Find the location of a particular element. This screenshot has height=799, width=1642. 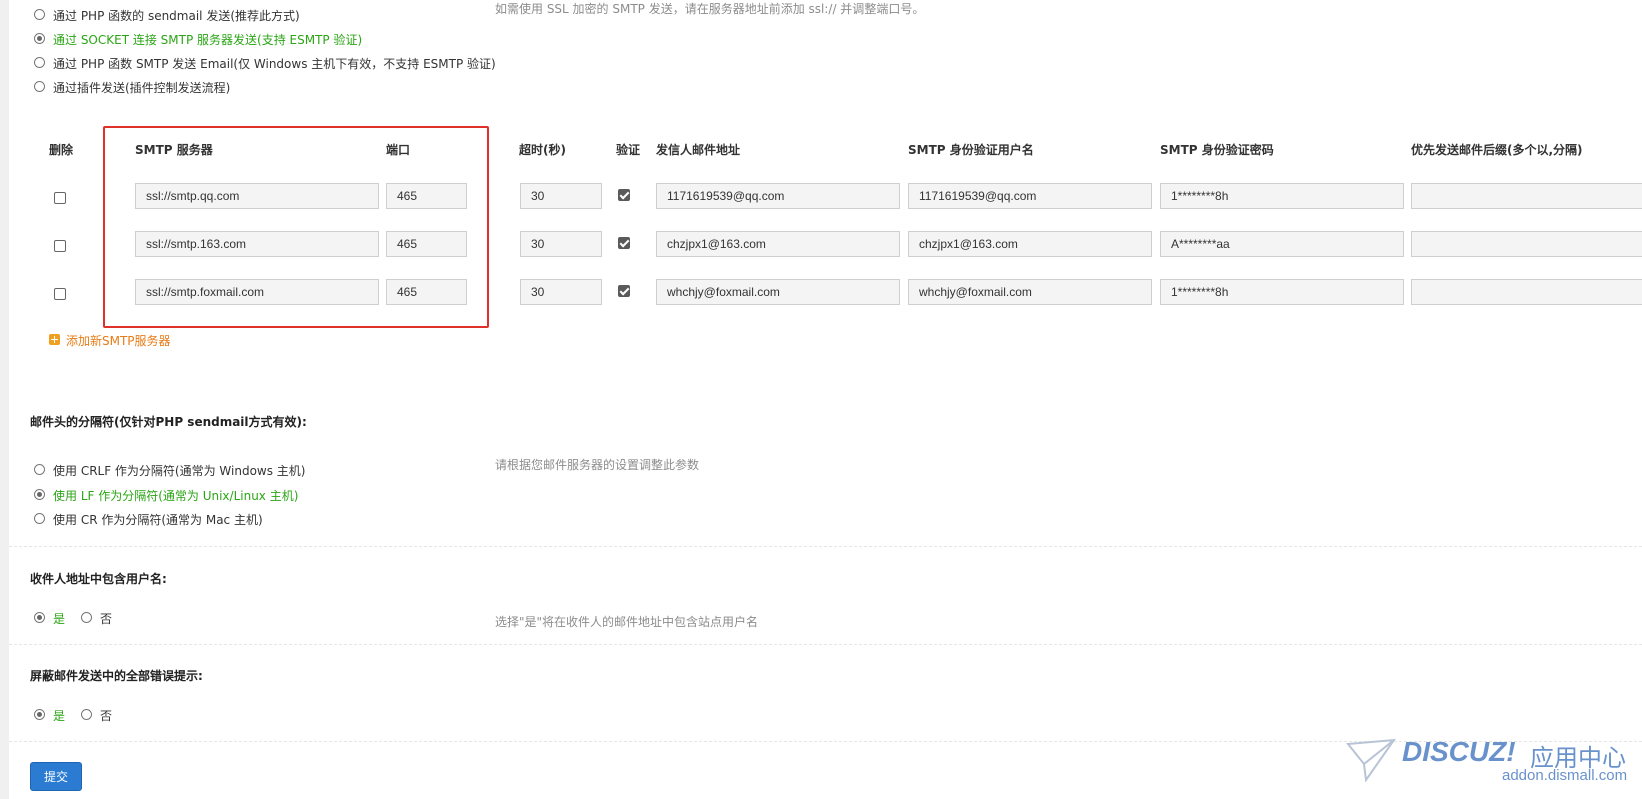

send-method-radio-php-smtp is located at coordinates (39, 62).